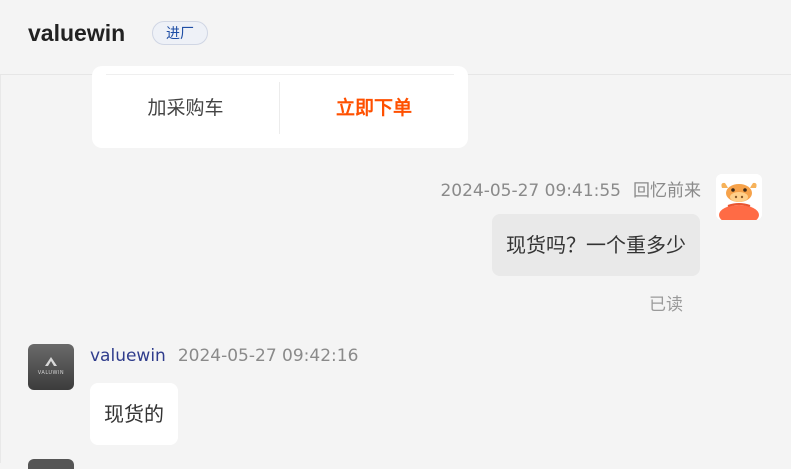  What do you see at coordinates (51, 373) in the screenshot?
I see `avatar-logo-text: VALUWIN` at bounding box center [51, 373].